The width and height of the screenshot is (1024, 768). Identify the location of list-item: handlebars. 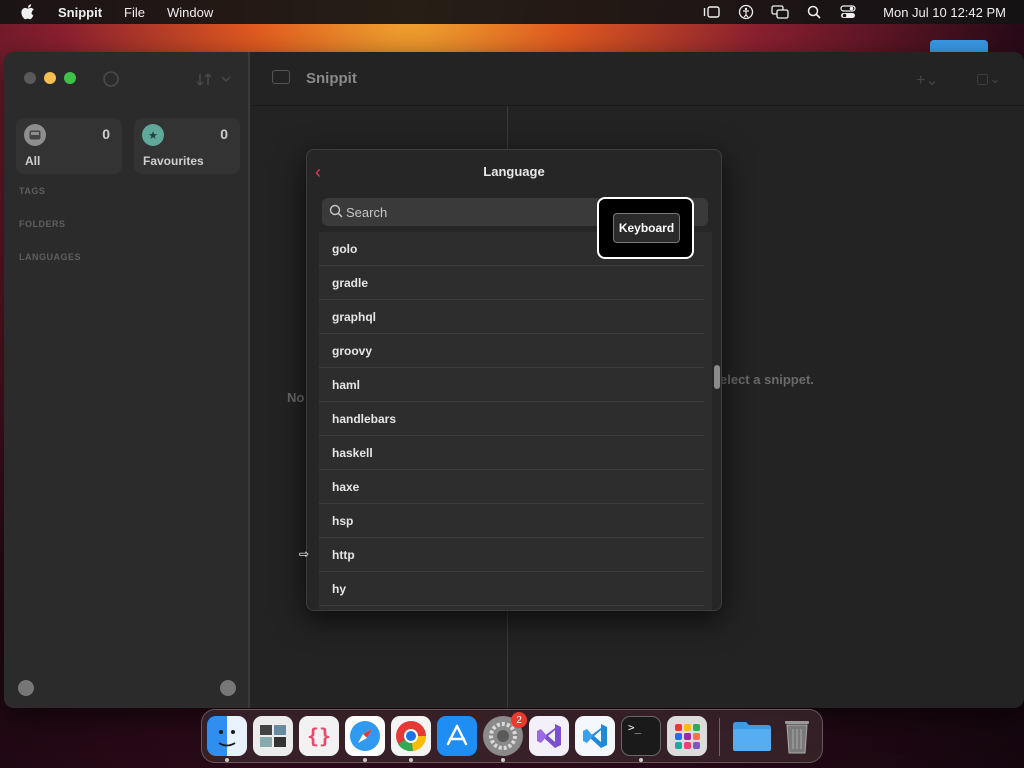
(511, 419).